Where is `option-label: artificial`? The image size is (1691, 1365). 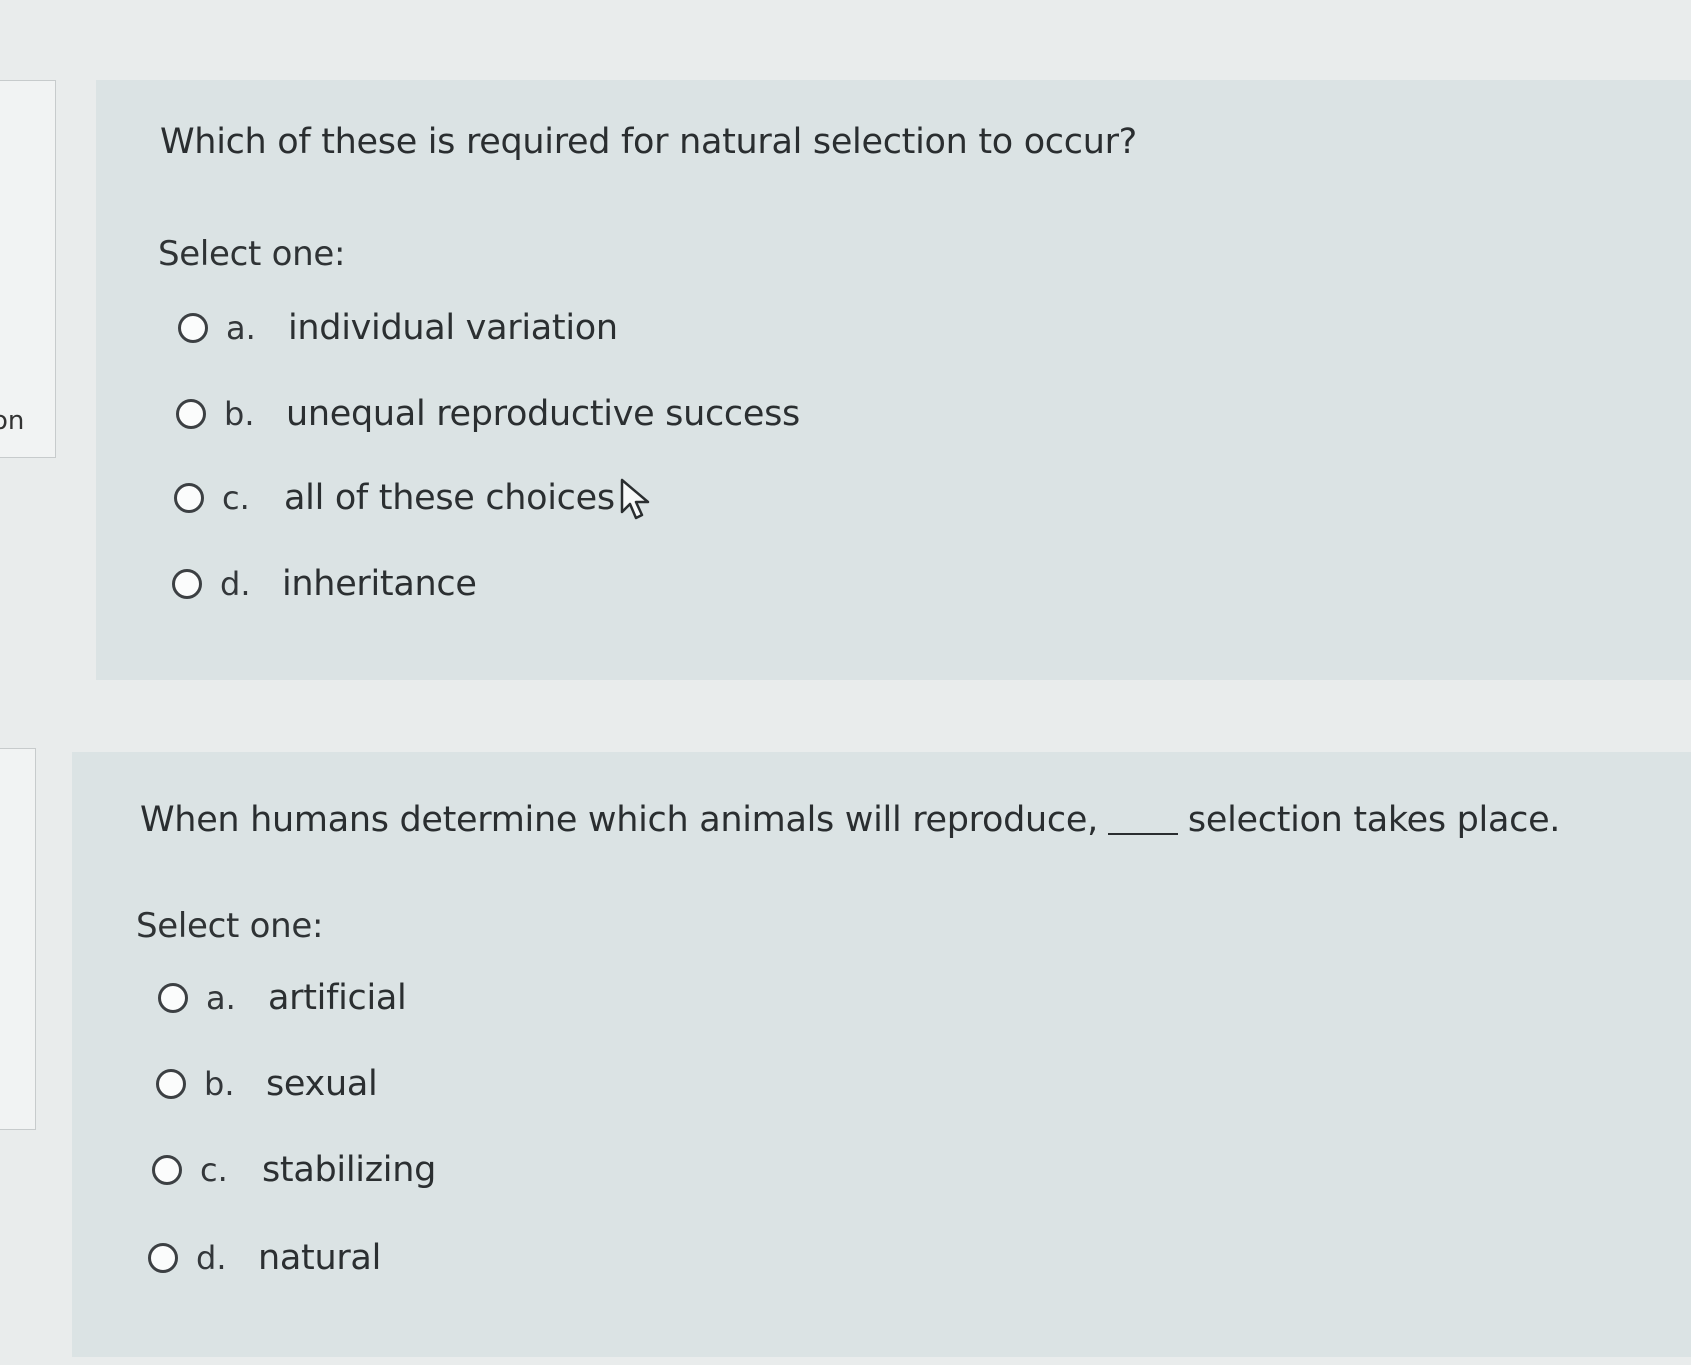 option-label: artificial is located at coordinates (337, 998).